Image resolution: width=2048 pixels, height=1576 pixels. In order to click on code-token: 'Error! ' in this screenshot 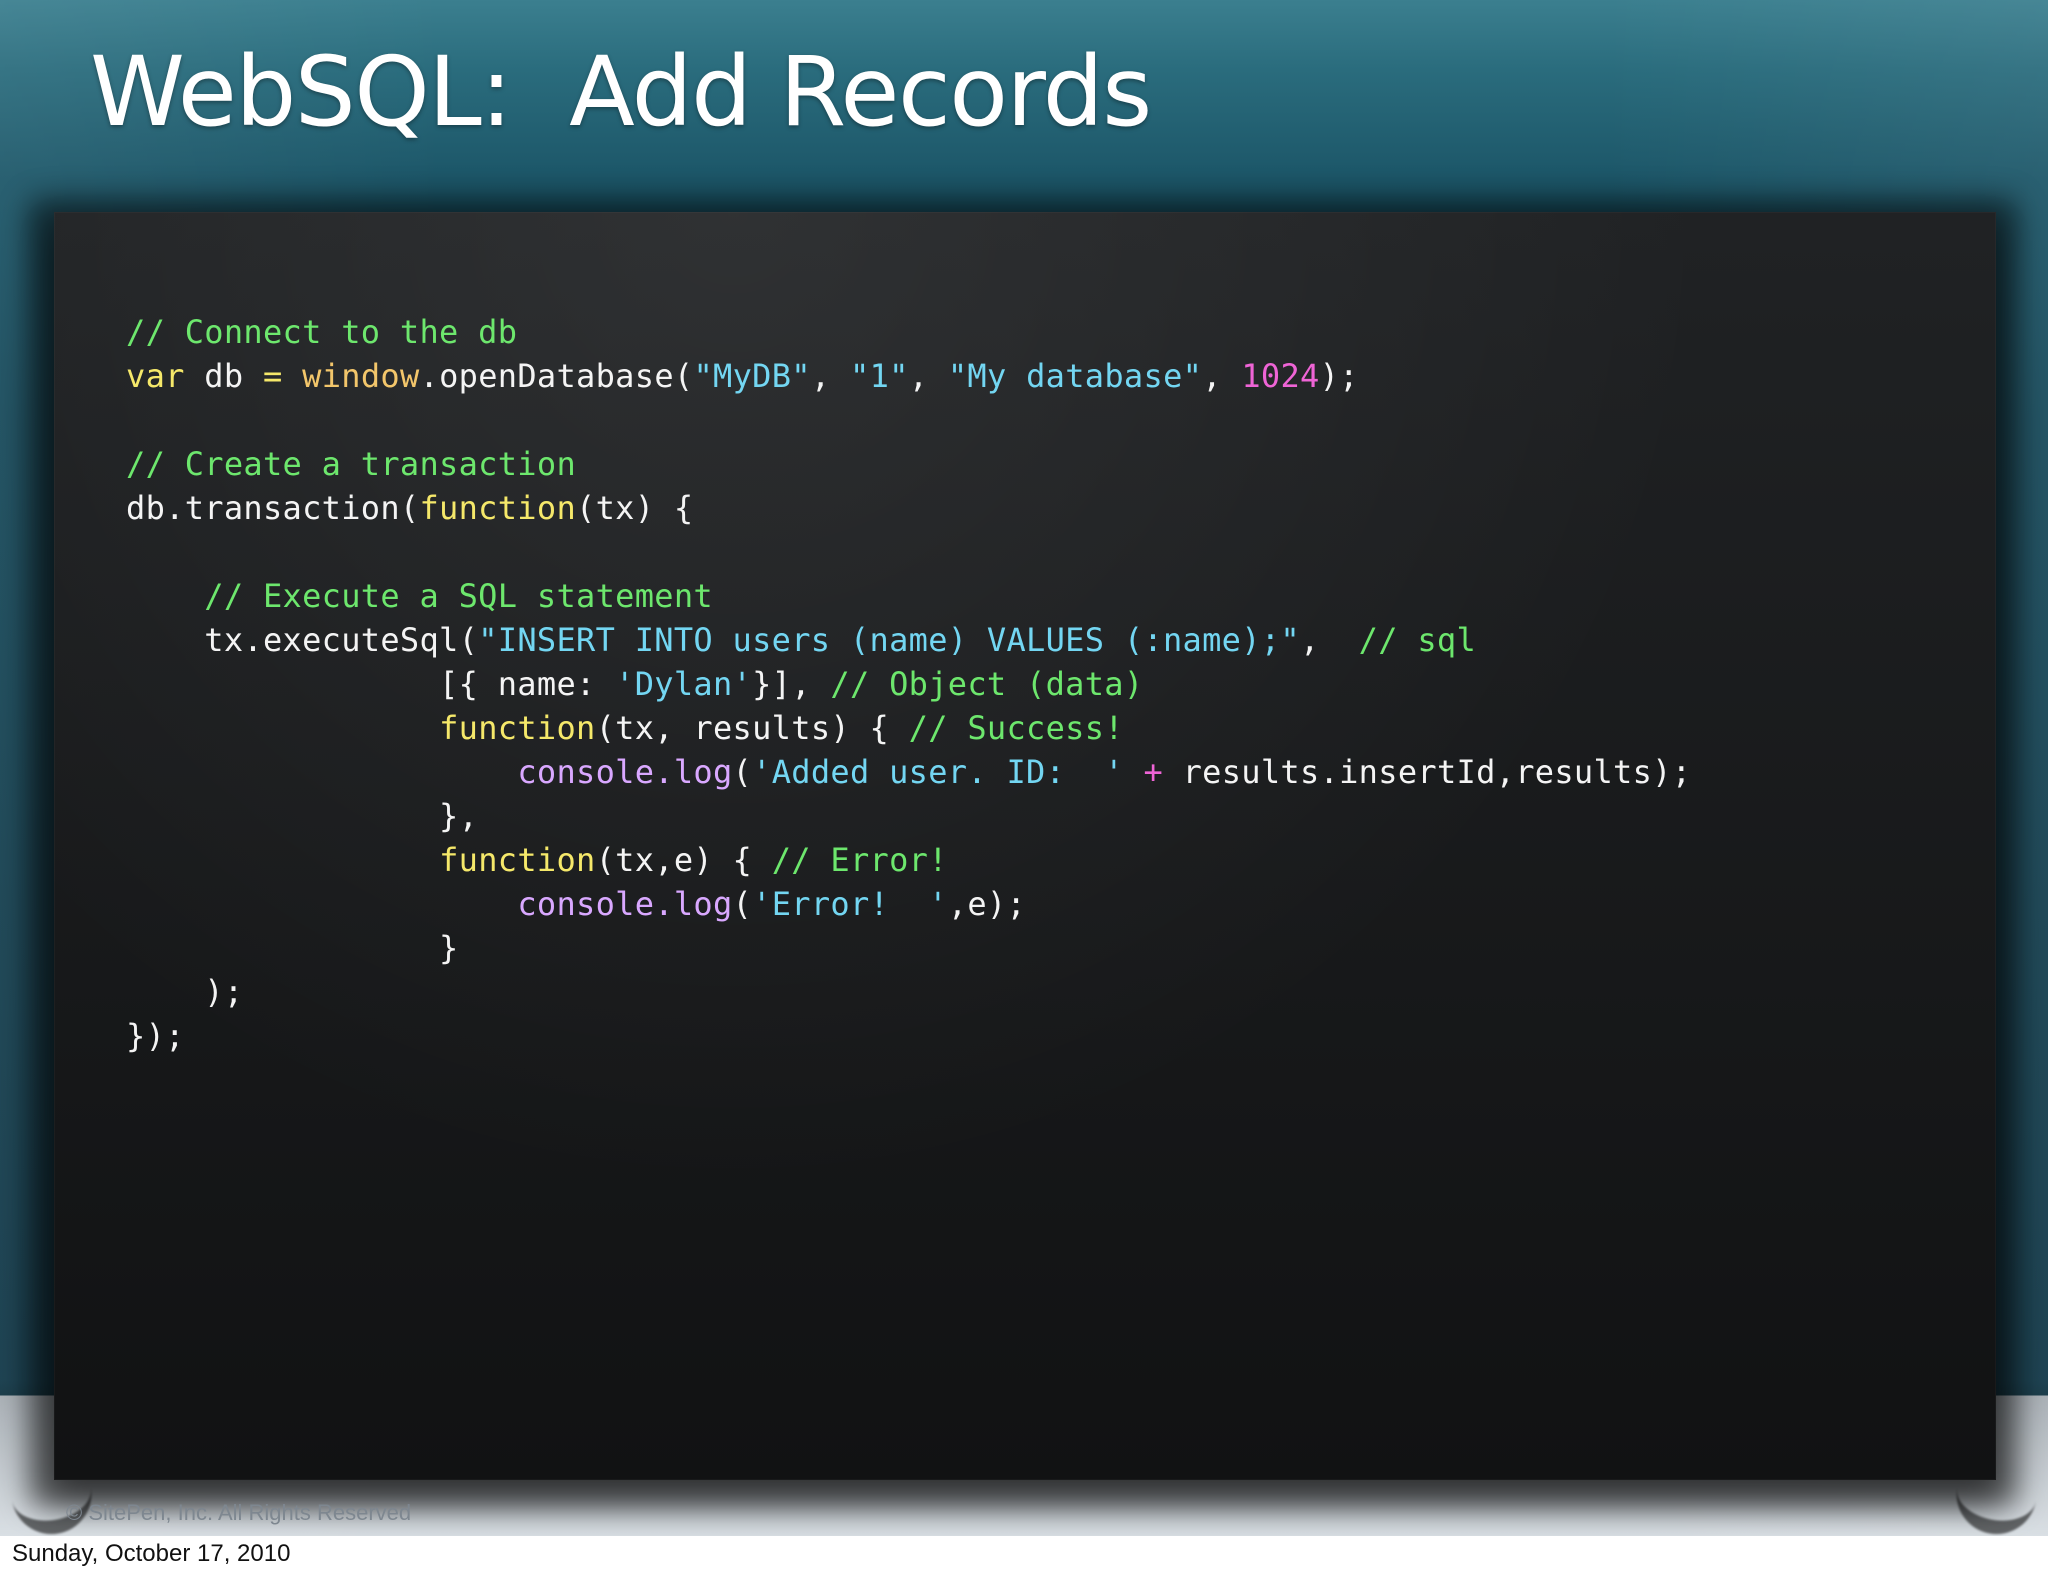, I will do `click(850, 904)`.